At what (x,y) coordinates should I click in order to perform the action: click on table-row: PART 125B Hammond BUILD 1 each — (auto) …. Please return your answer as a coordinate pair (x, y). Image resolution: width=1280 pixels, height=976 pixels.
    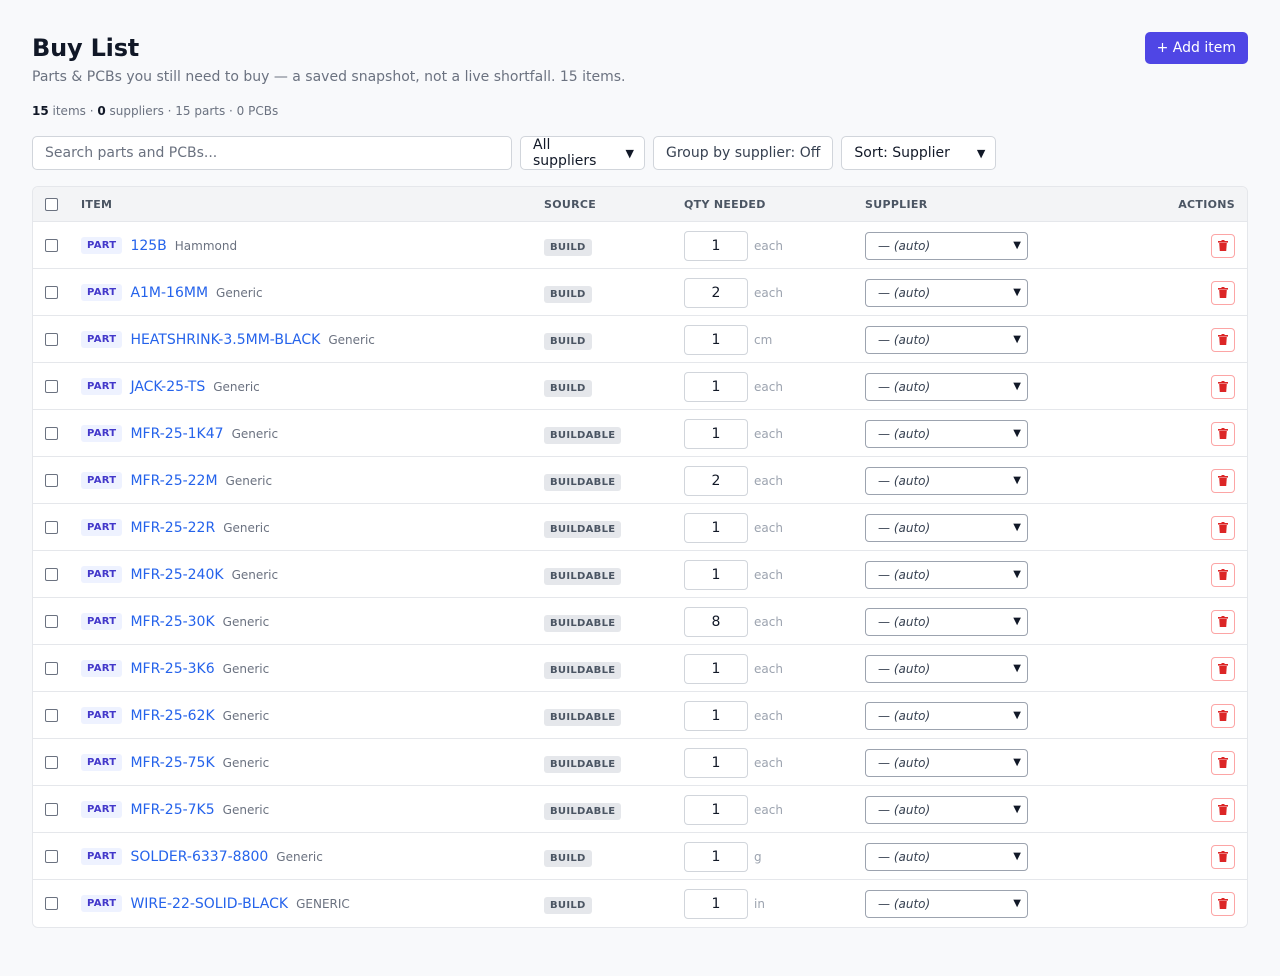
    Looking at the image, I should click on (640, 245).